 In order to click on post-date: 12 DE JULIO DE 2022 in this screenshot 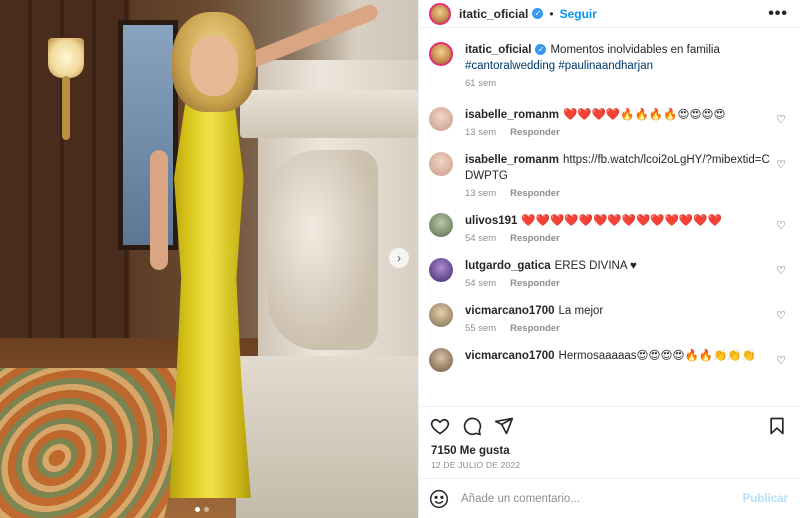, I will do `click(609, 467)`.